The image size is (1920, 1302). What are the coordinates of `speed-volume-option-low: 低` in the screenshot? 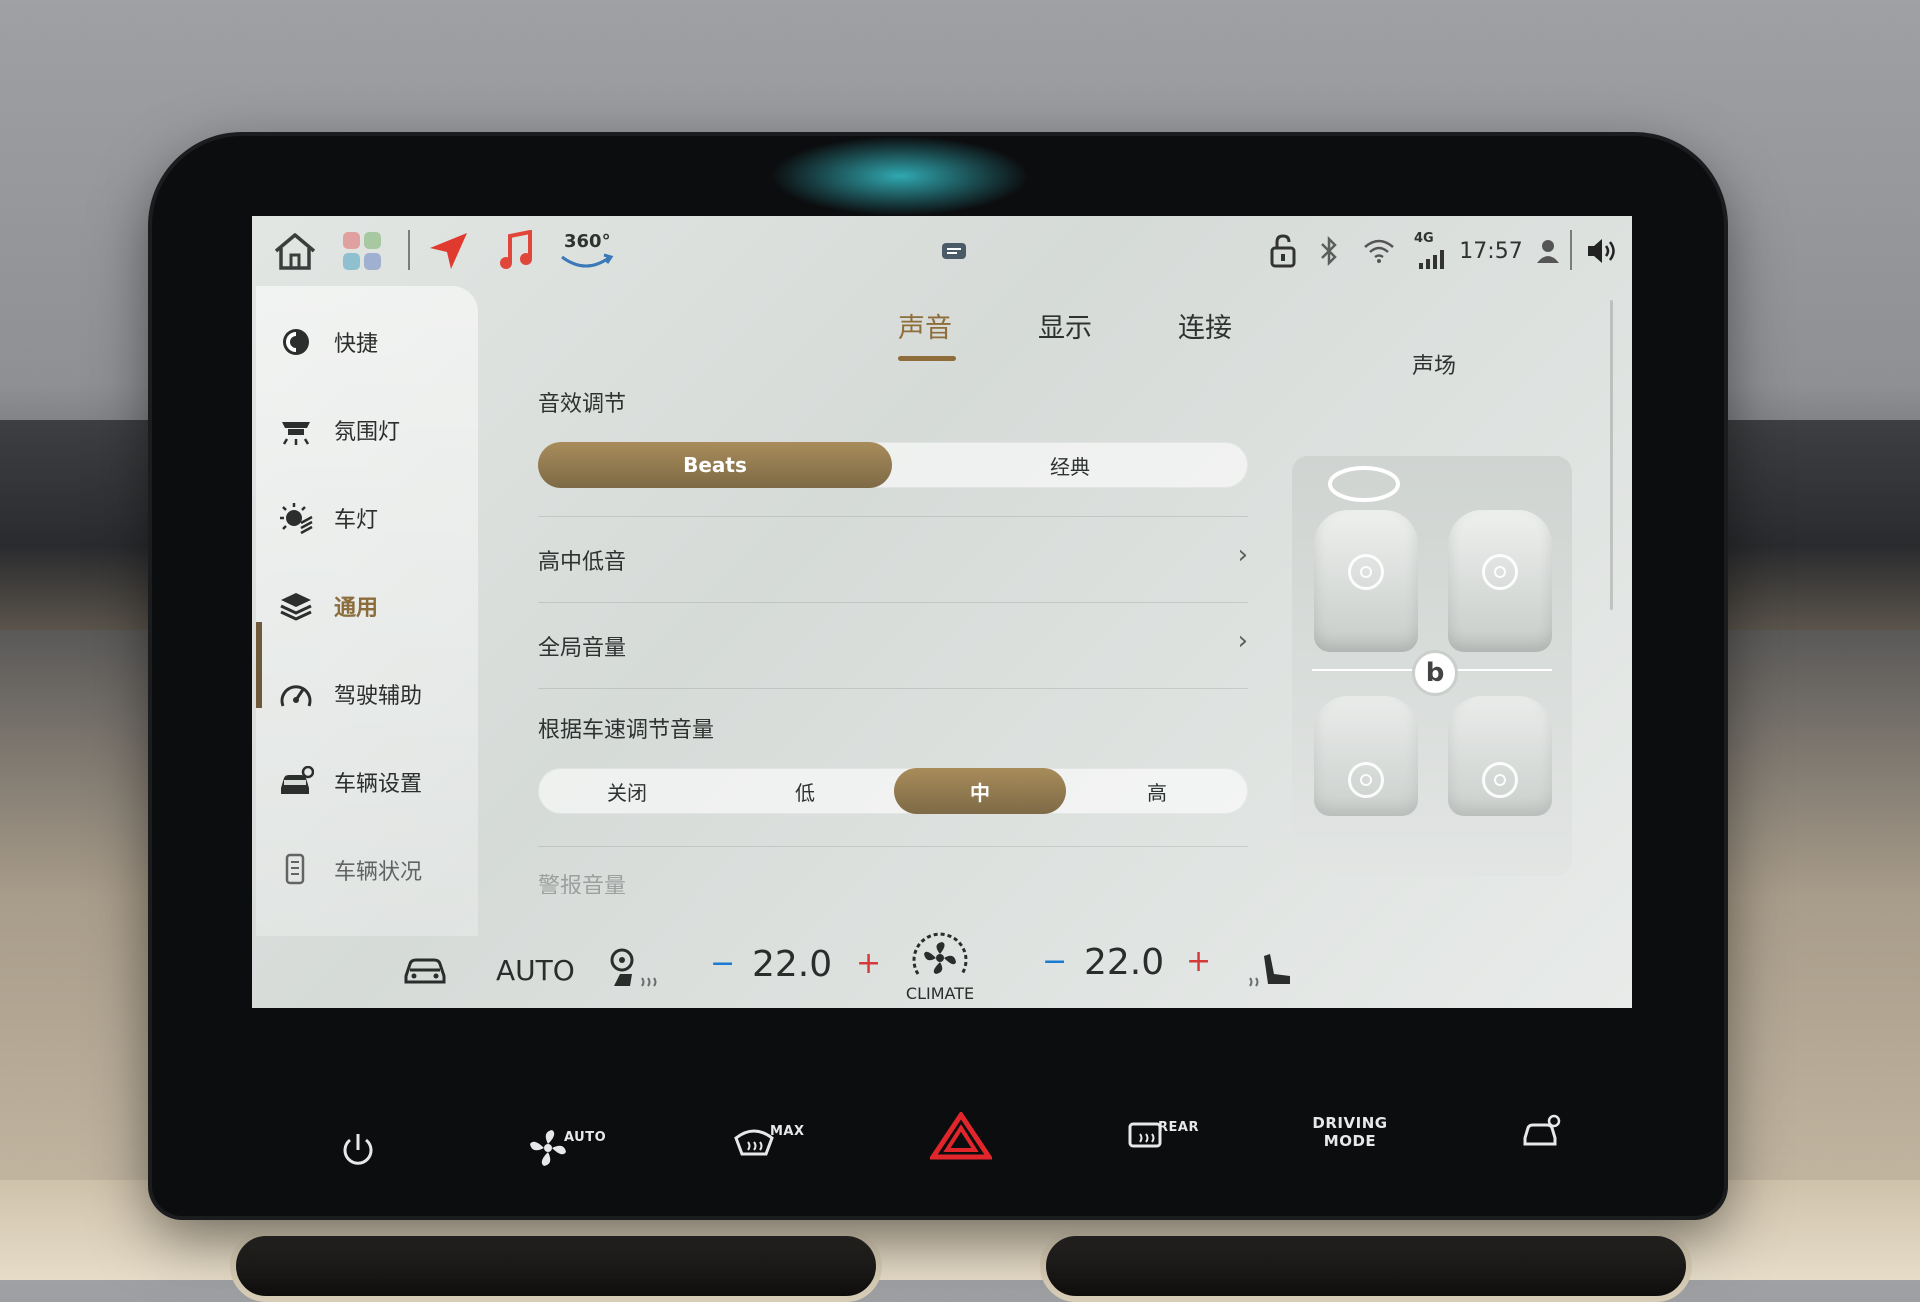 It's located at (805, 791).